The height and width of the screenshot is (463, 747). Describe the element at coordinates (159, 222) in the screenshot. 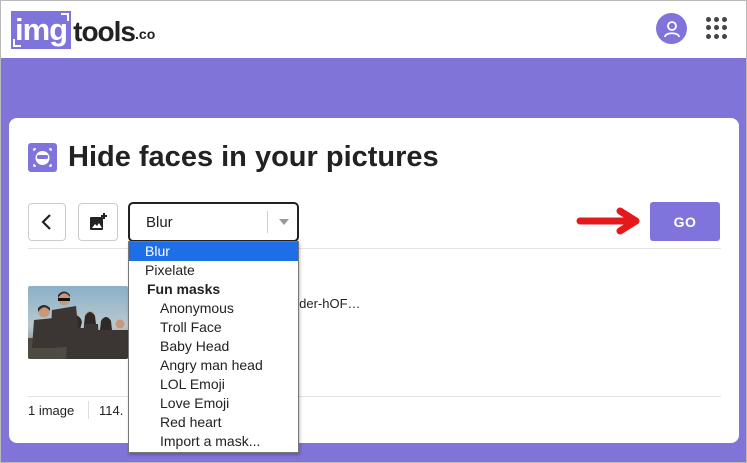

I see `select-value: Blur` at that location.